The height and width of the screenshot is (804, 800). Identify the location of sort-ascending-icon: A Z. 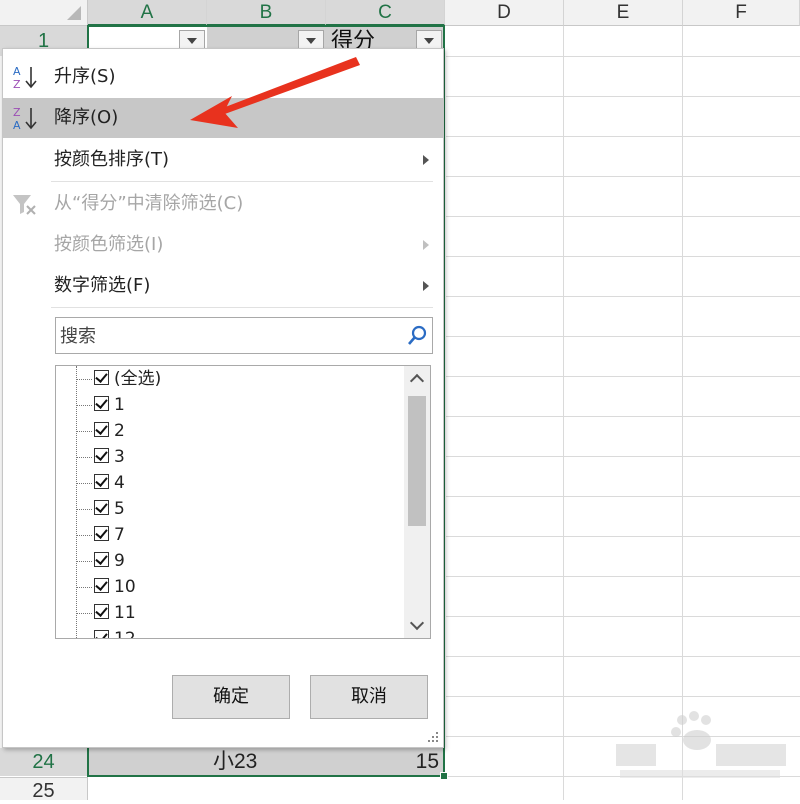
(25, 77).